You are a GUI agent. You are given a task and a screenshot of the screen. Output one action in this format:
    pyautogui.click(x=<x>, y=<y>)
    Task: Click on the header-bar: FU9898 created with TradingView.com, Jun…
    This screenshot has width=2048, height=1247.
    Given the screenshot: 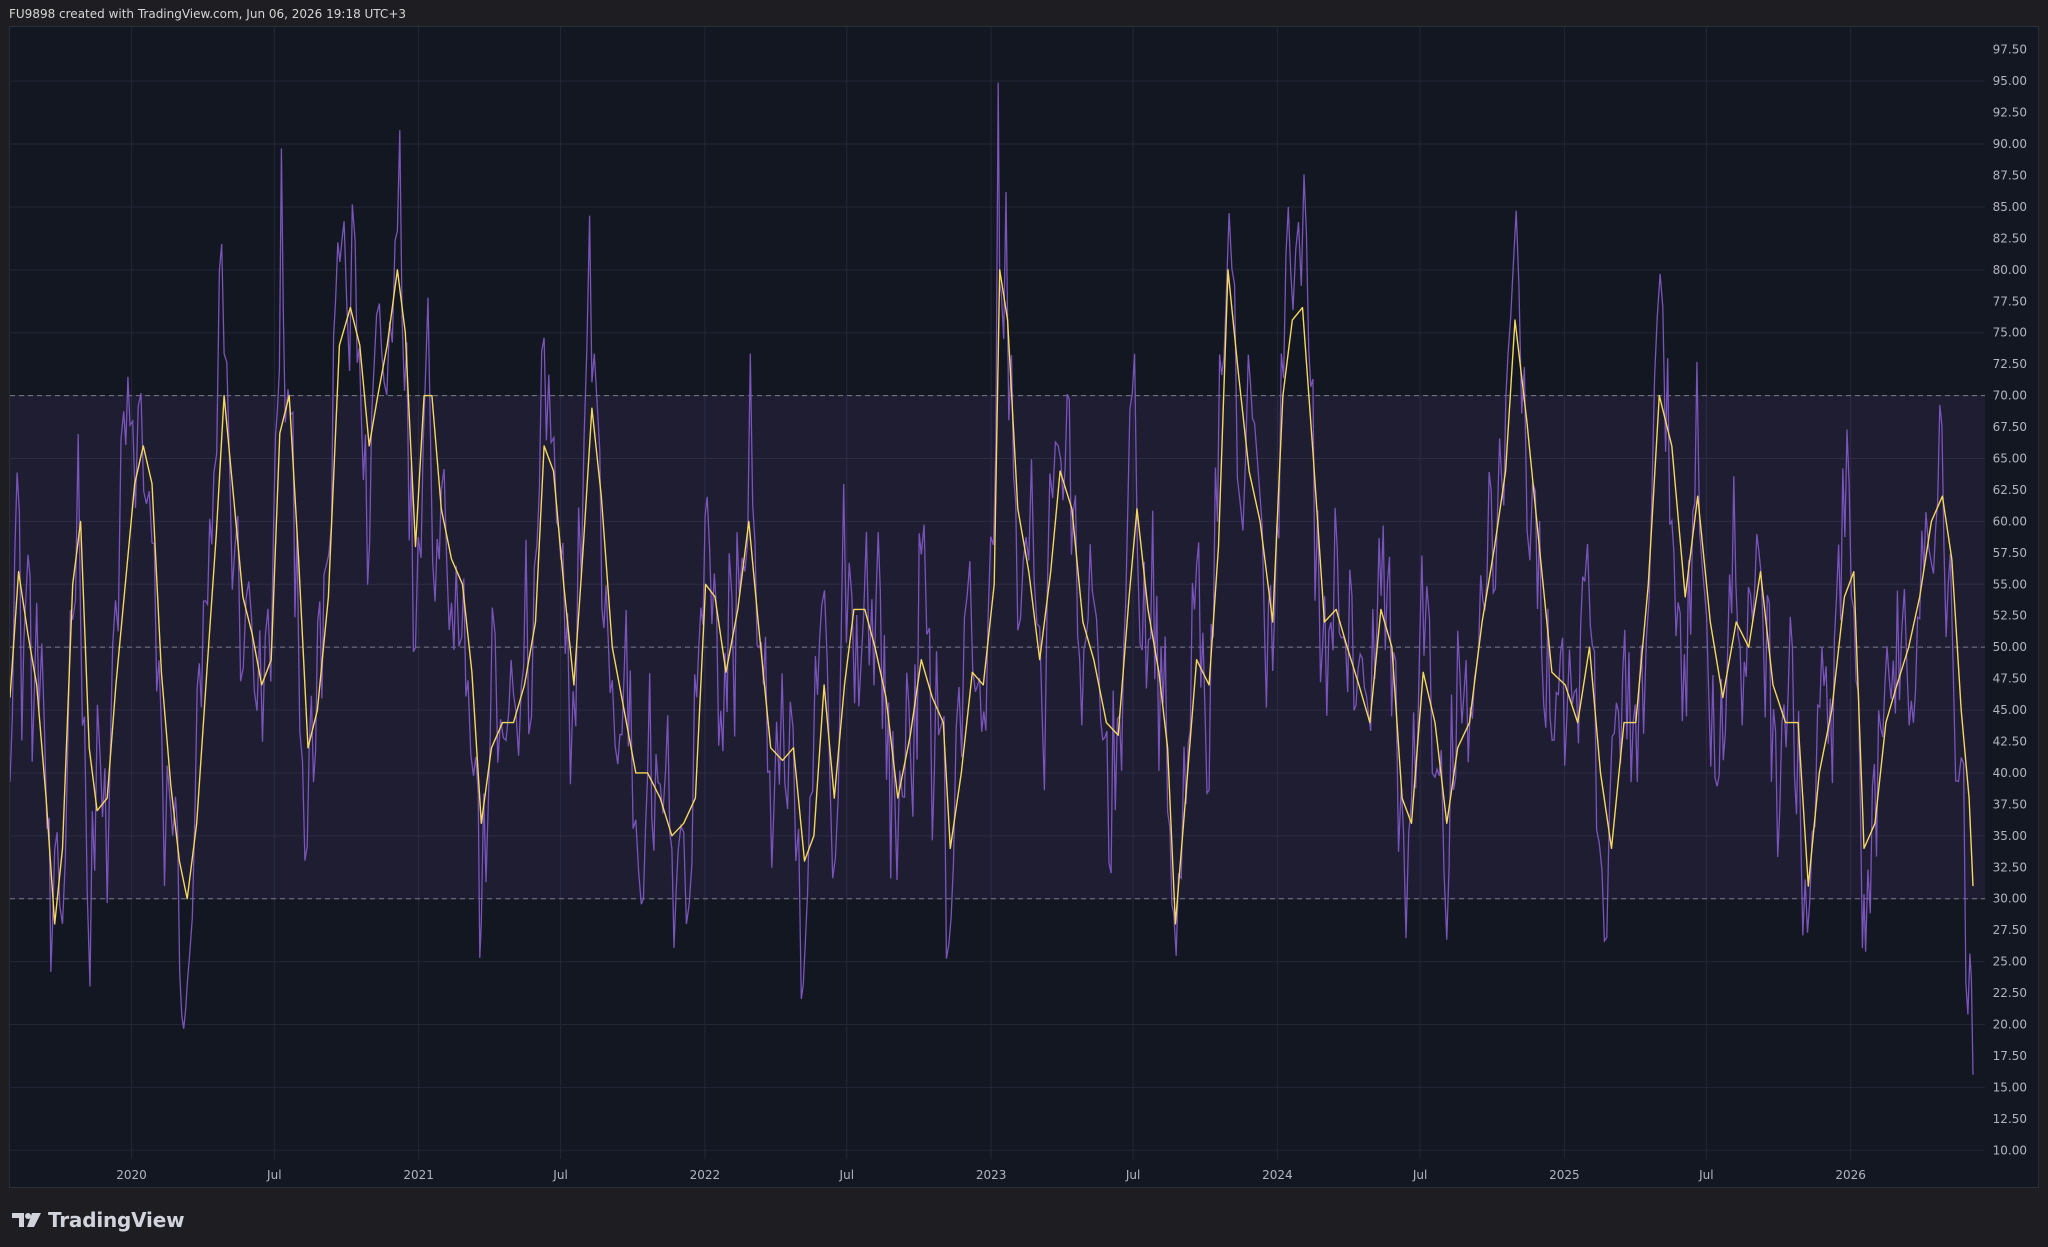 What is the action you would take?
    pyautogui.click(x=1024, y=13)
    